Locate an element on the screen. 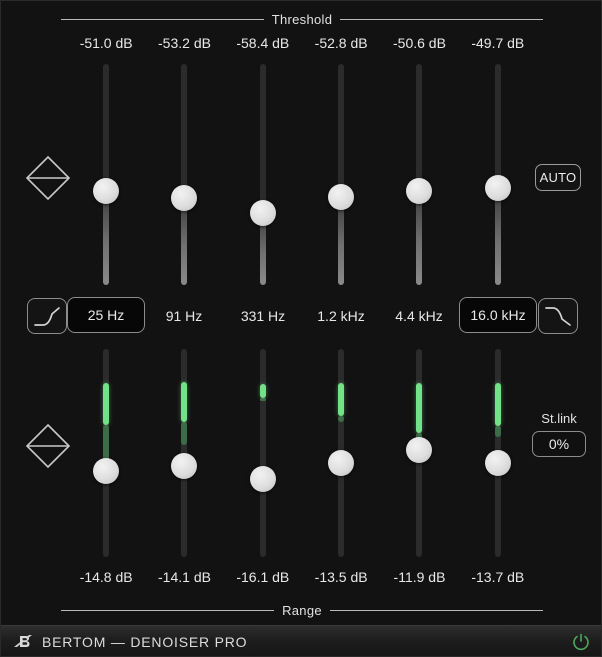 Image resolution: width=602 pixels, height=657 pixels. bertom-b-logo is located at coordinates (23, 641).